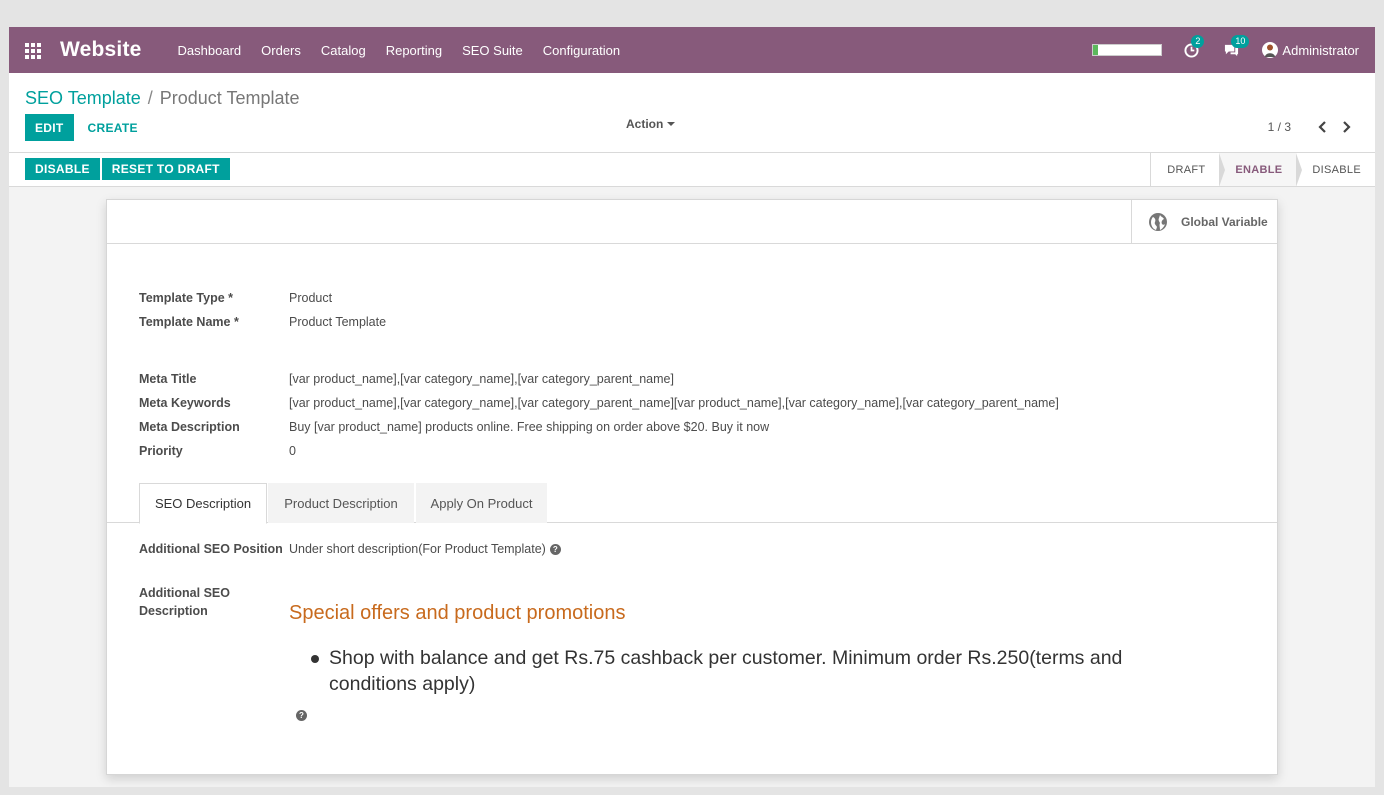 The height and width of the screenshot is (795, 1384). I want to click on template-name-value: Product Template, so click(338, 322).